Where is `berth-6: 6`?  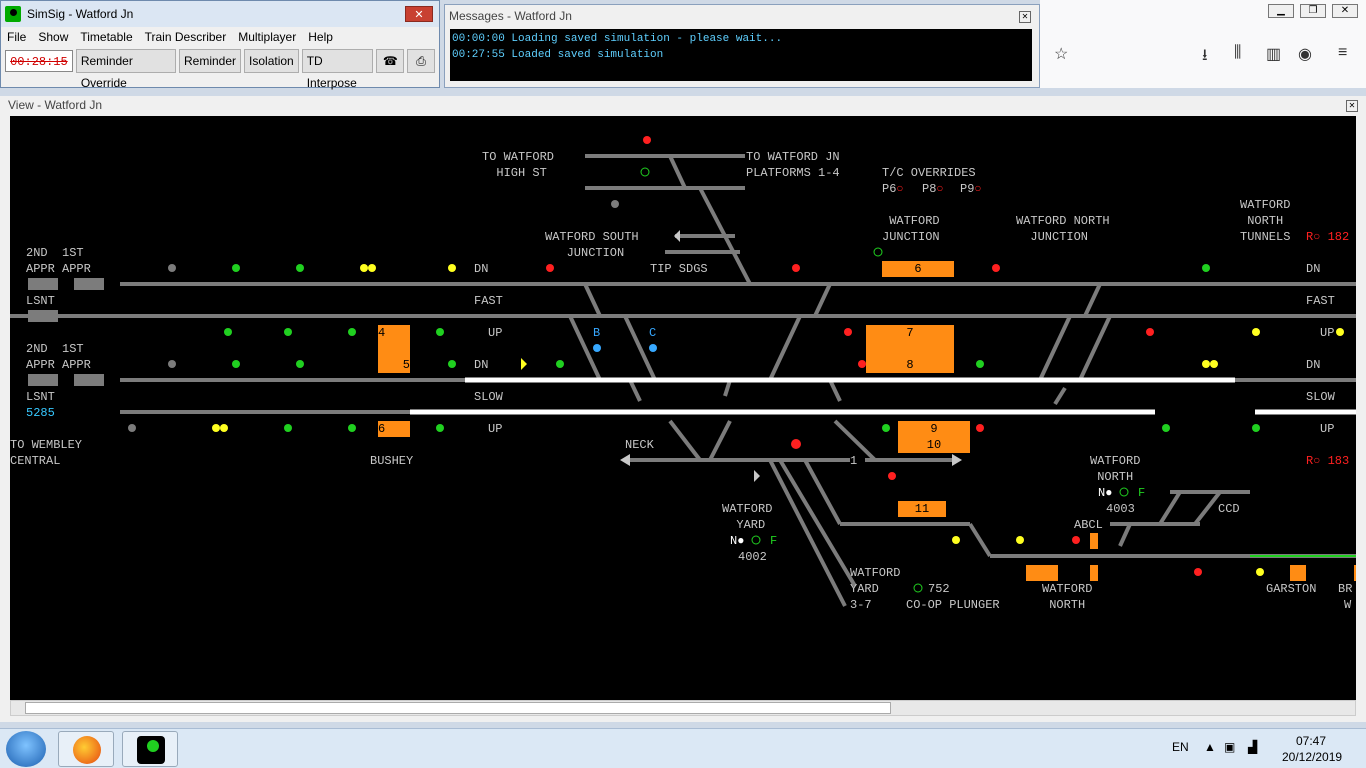
berth-6: 6 is located at coordinates (918, 269).